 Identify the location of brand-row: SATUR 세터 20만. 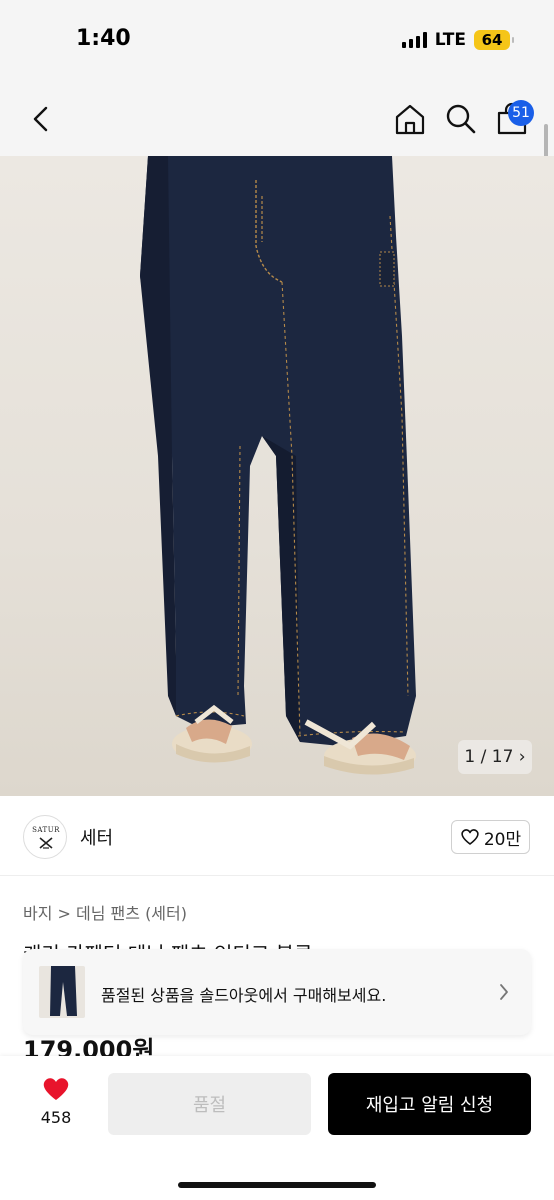
(277, 838).